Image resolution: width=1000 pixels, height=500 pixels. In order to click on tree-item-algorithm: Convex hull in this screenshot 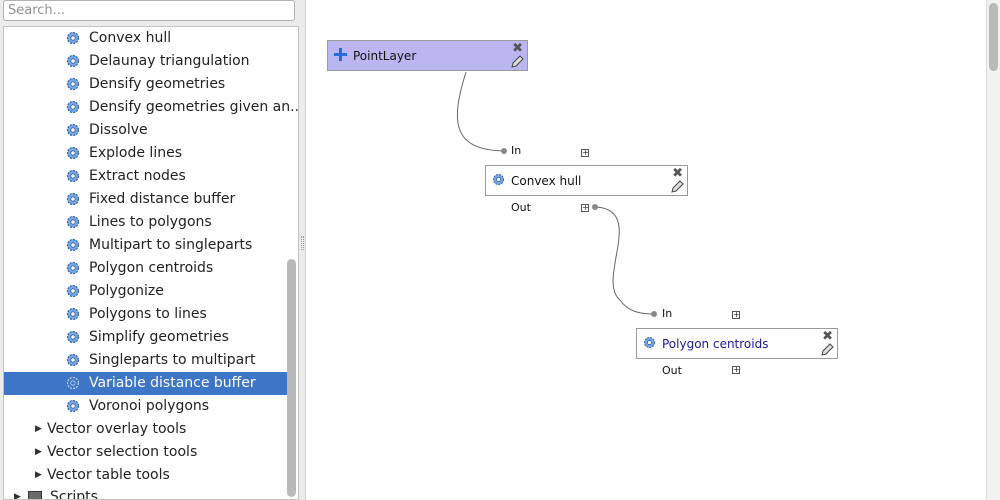, I will do `click(145, 38)`.